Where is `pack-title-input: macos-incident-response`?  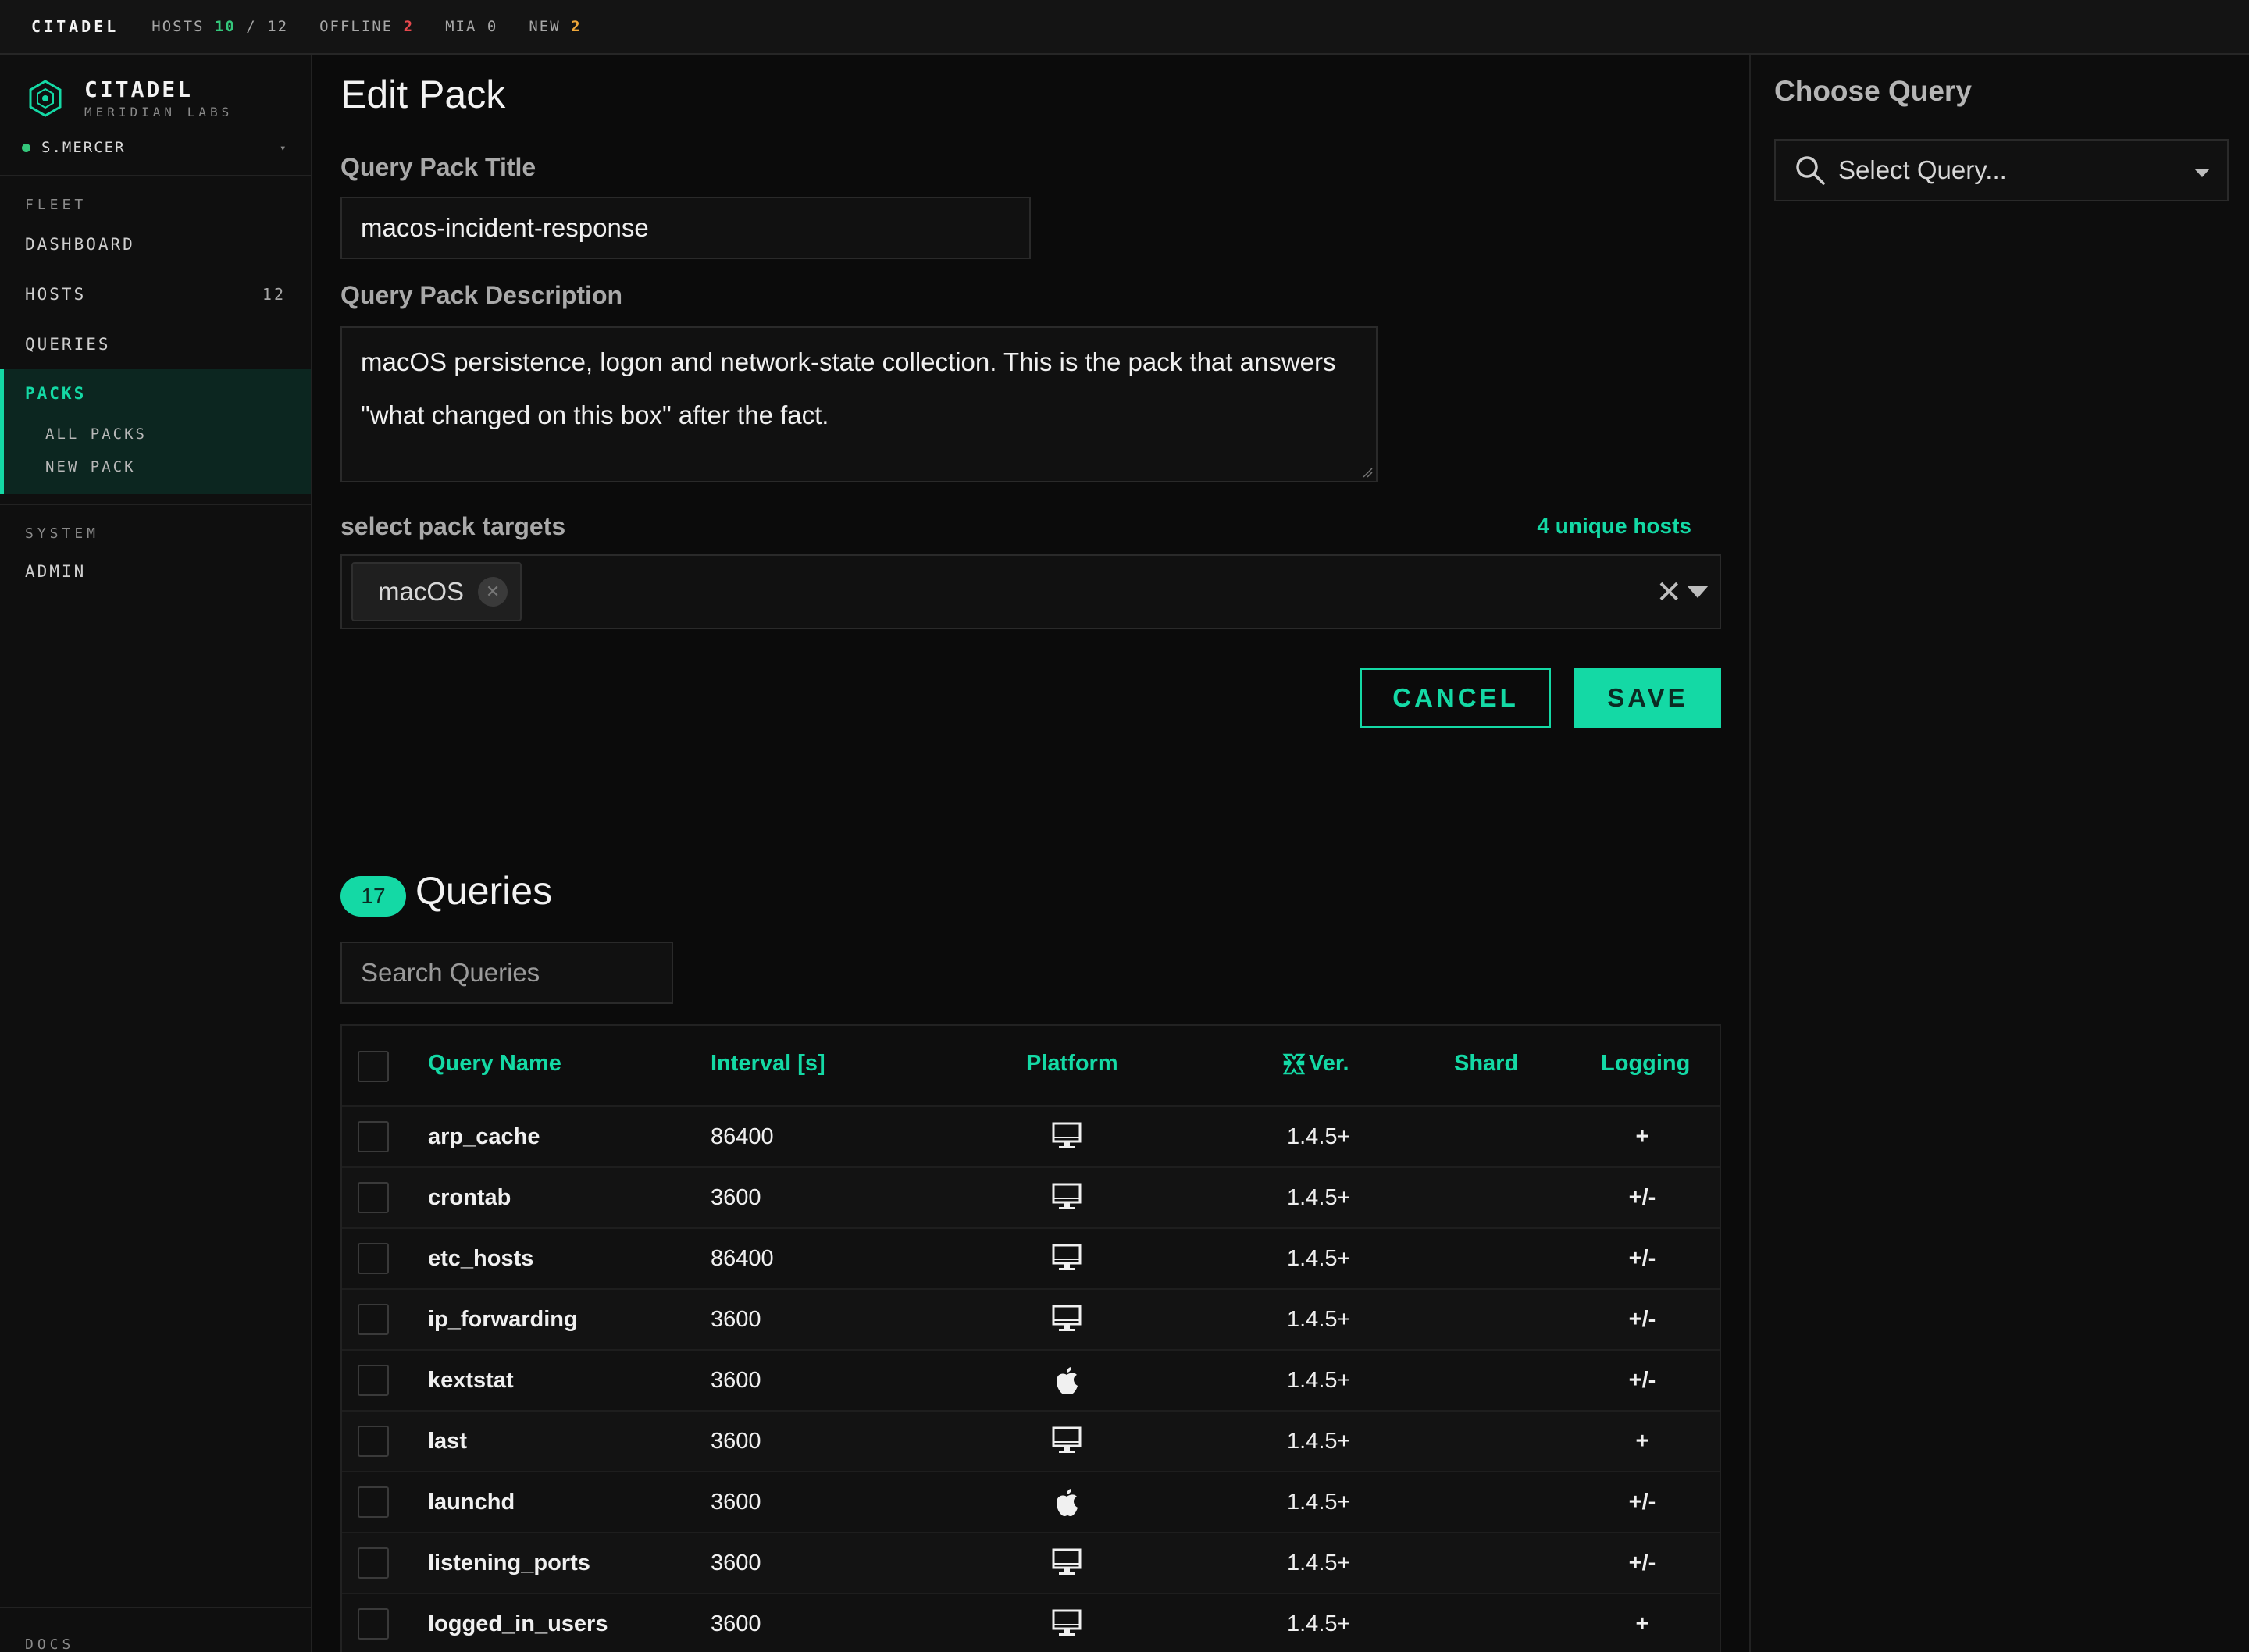 pack-title-input: macos-incident-response is located at coordinates (685, 228).